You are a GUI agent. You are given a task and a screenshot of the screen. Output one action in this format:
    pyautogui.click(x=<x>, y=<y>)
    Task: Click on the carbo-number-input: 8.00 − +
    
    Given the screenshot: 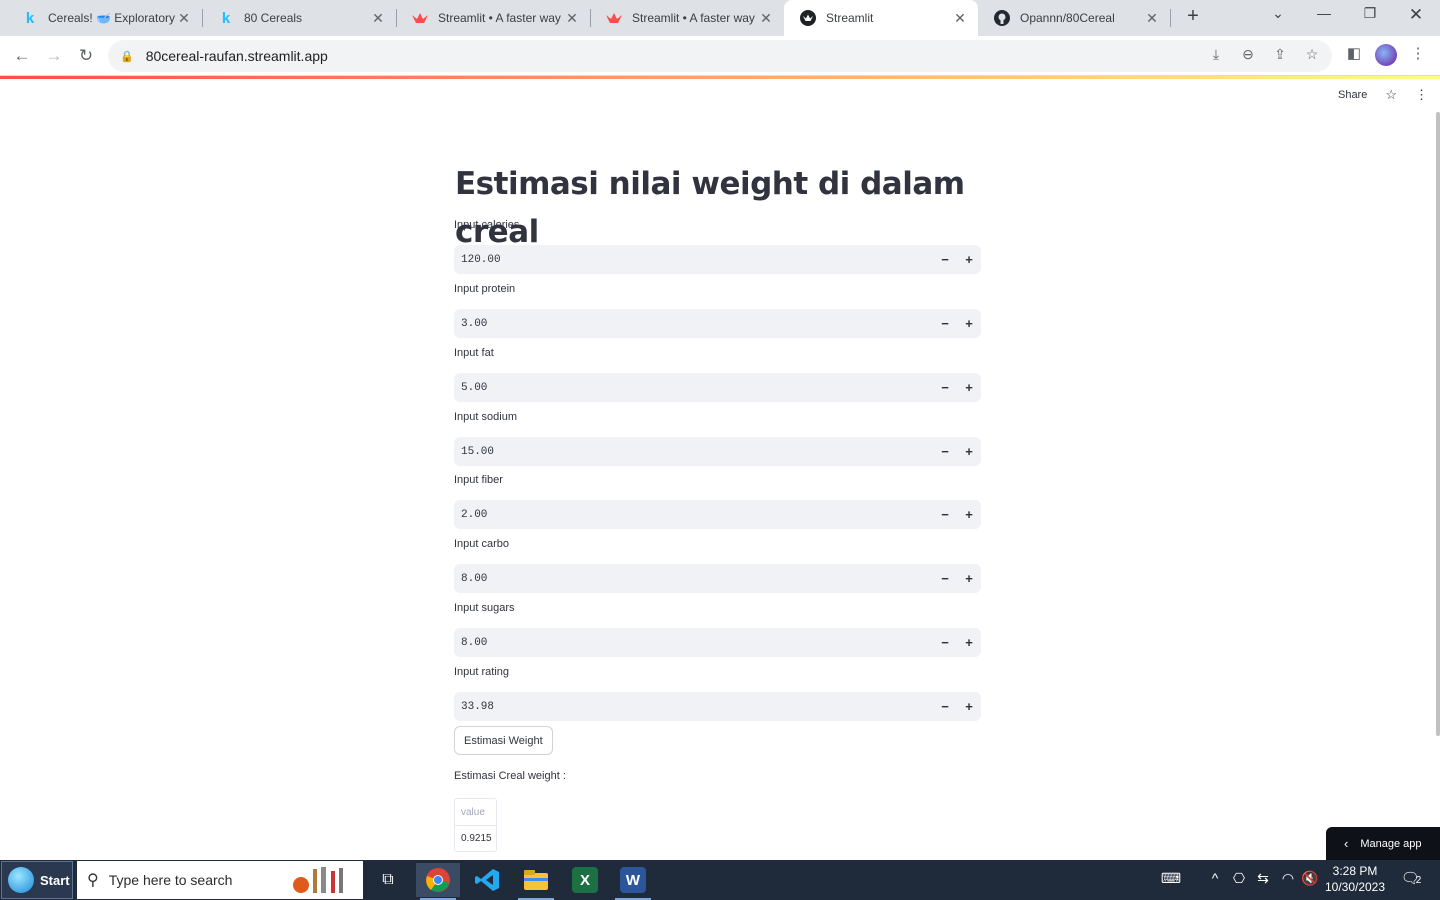 What is the action you would take?
    pyautogui.click(x=717, y=578)
    